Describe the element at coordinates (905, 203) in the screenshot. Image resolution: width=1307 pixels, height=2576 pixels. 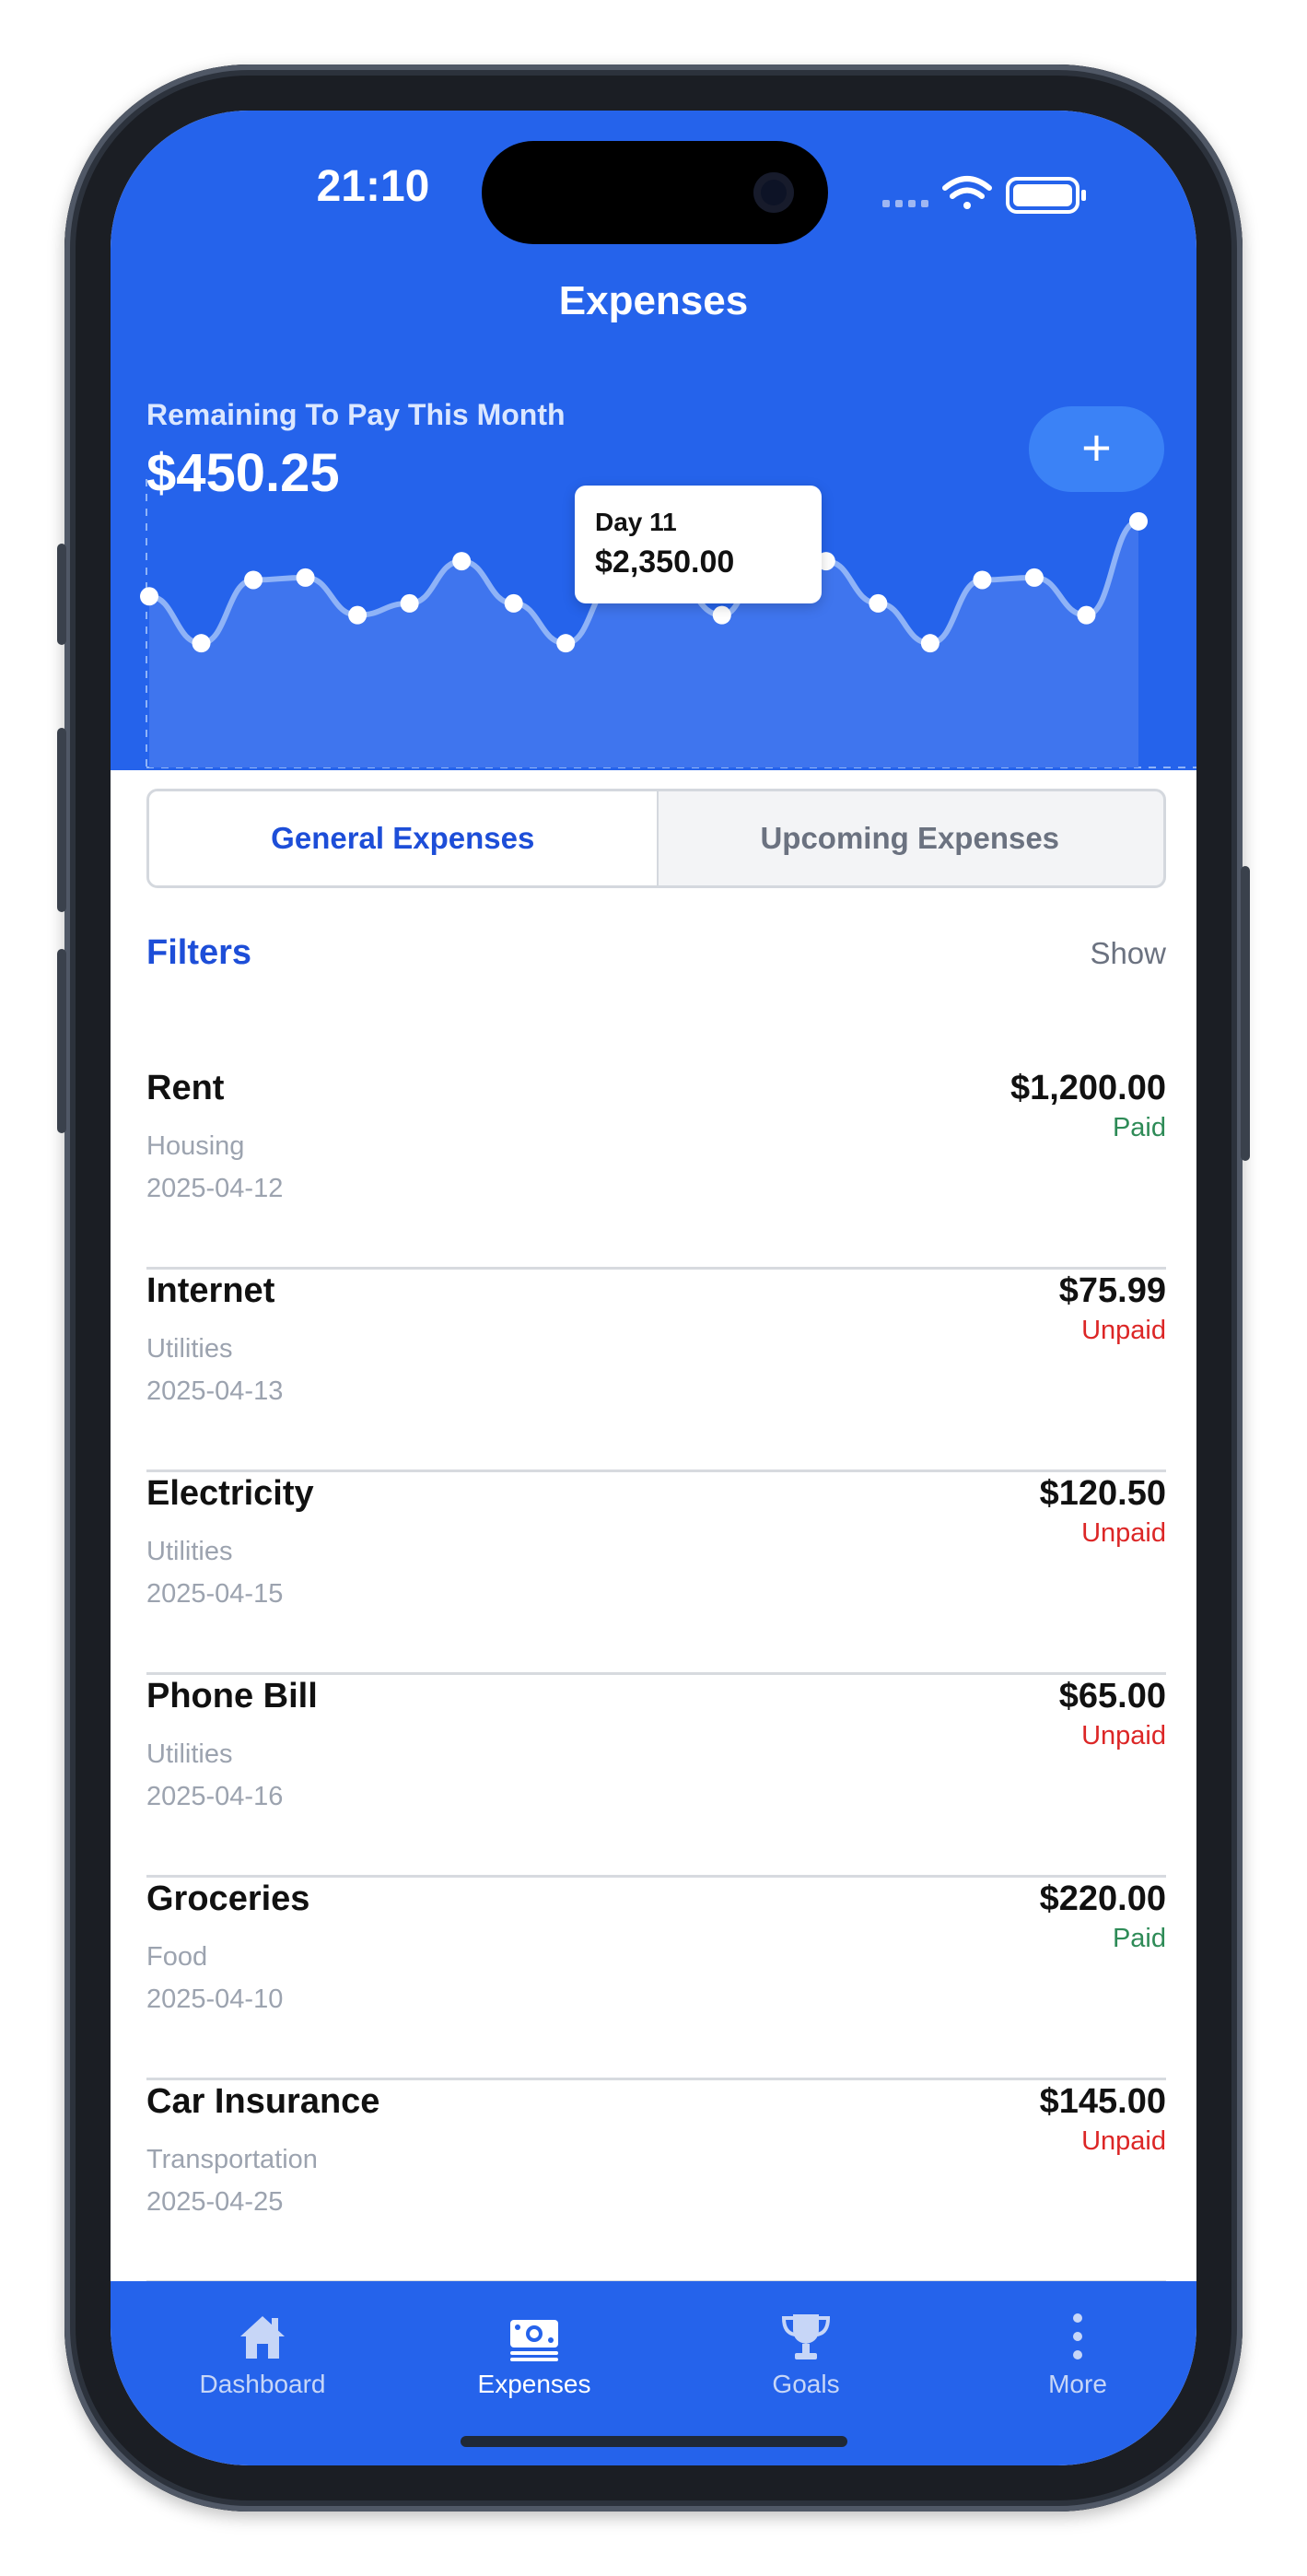
I see `signal-icon` at that location.